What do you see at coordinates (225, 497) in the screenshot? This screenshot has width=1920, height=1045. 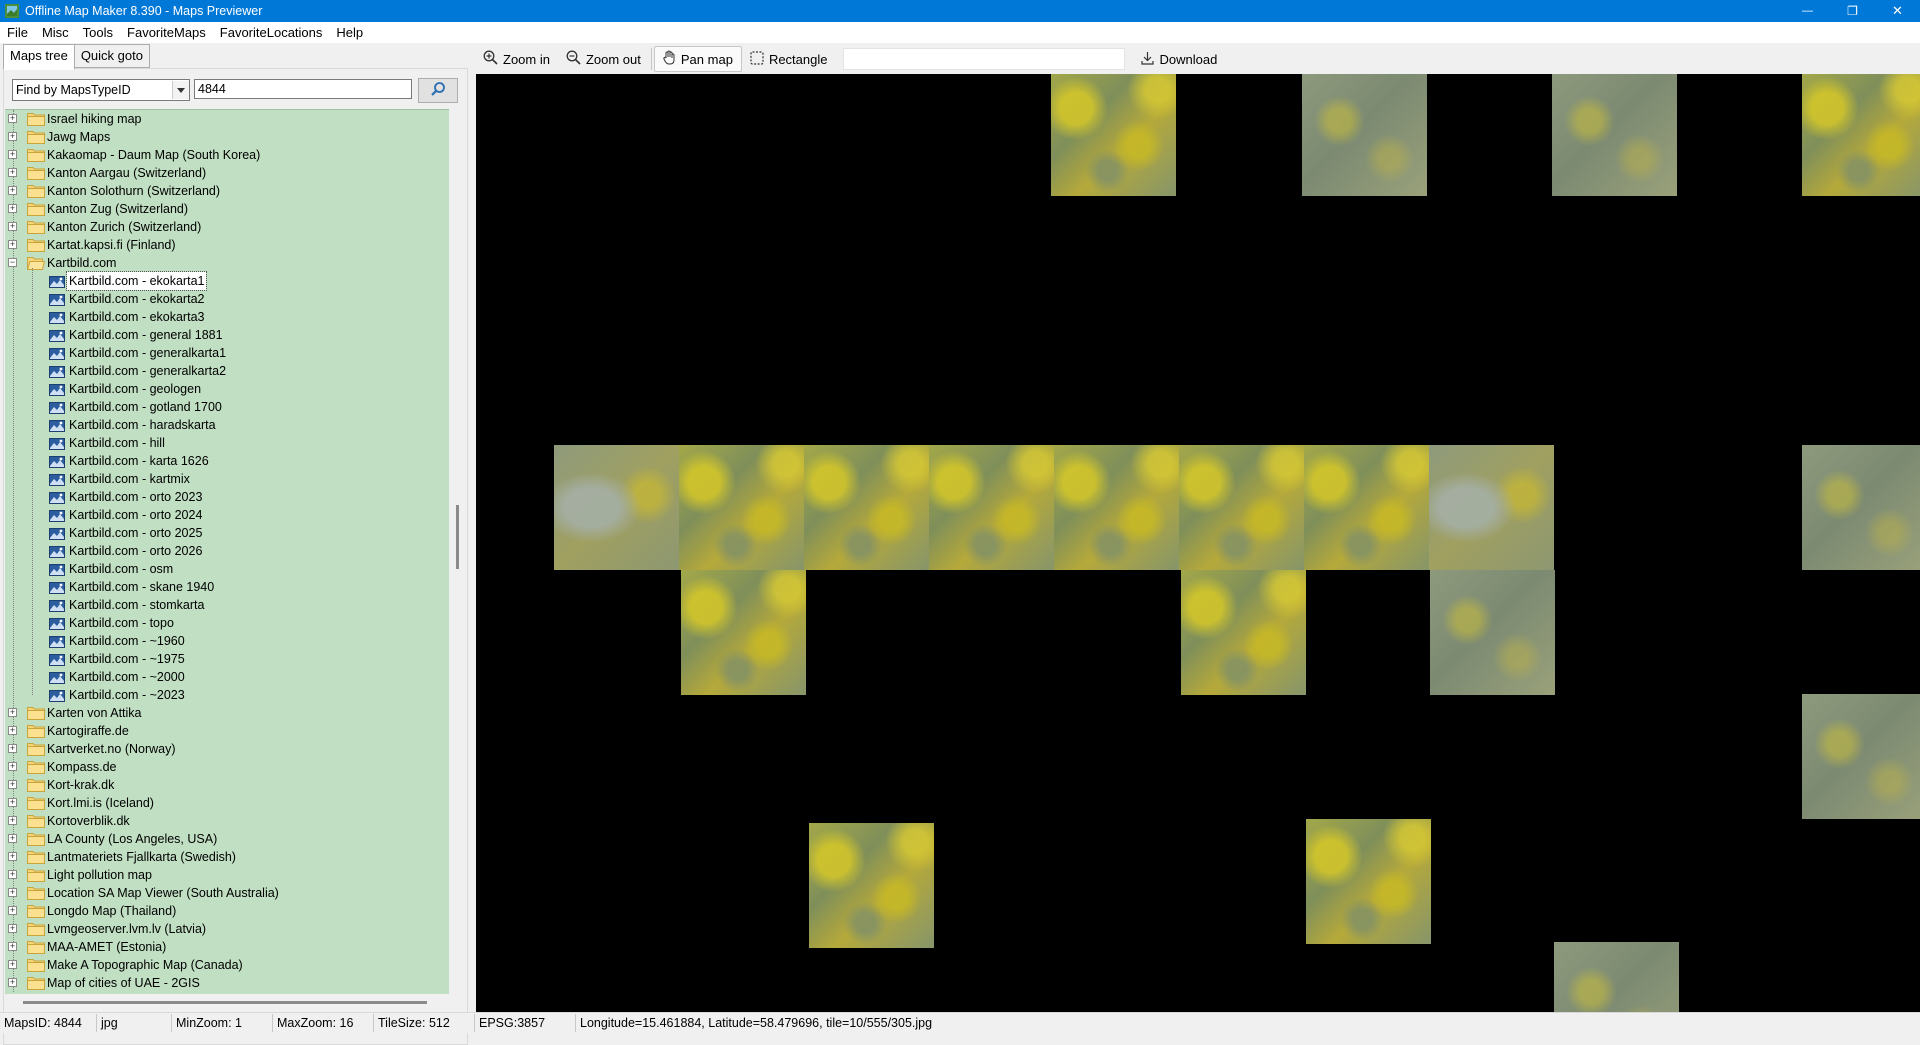 I see `tree-map-item: Kartbild.com - orto 2023` at bounding box center [225, 497].